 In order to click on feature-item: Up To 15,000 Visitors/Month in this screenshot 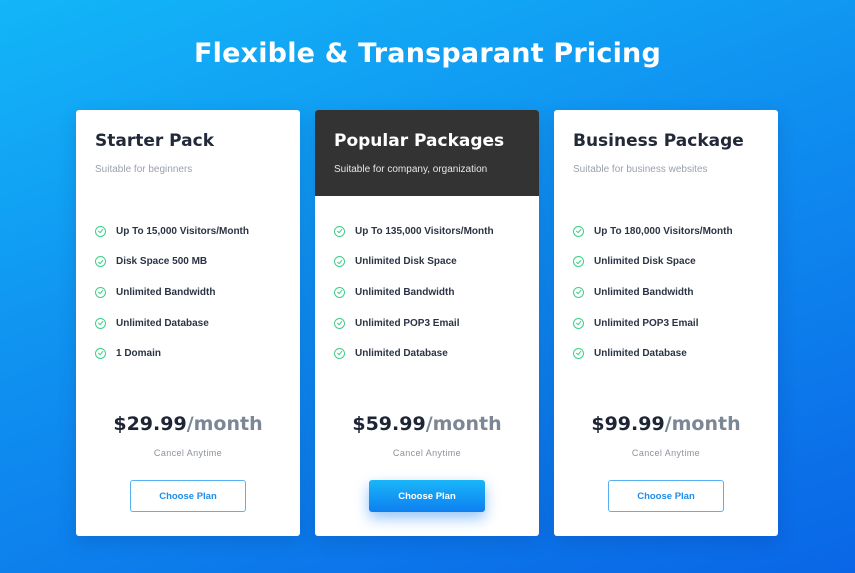, I will do `click(172, 231)`.